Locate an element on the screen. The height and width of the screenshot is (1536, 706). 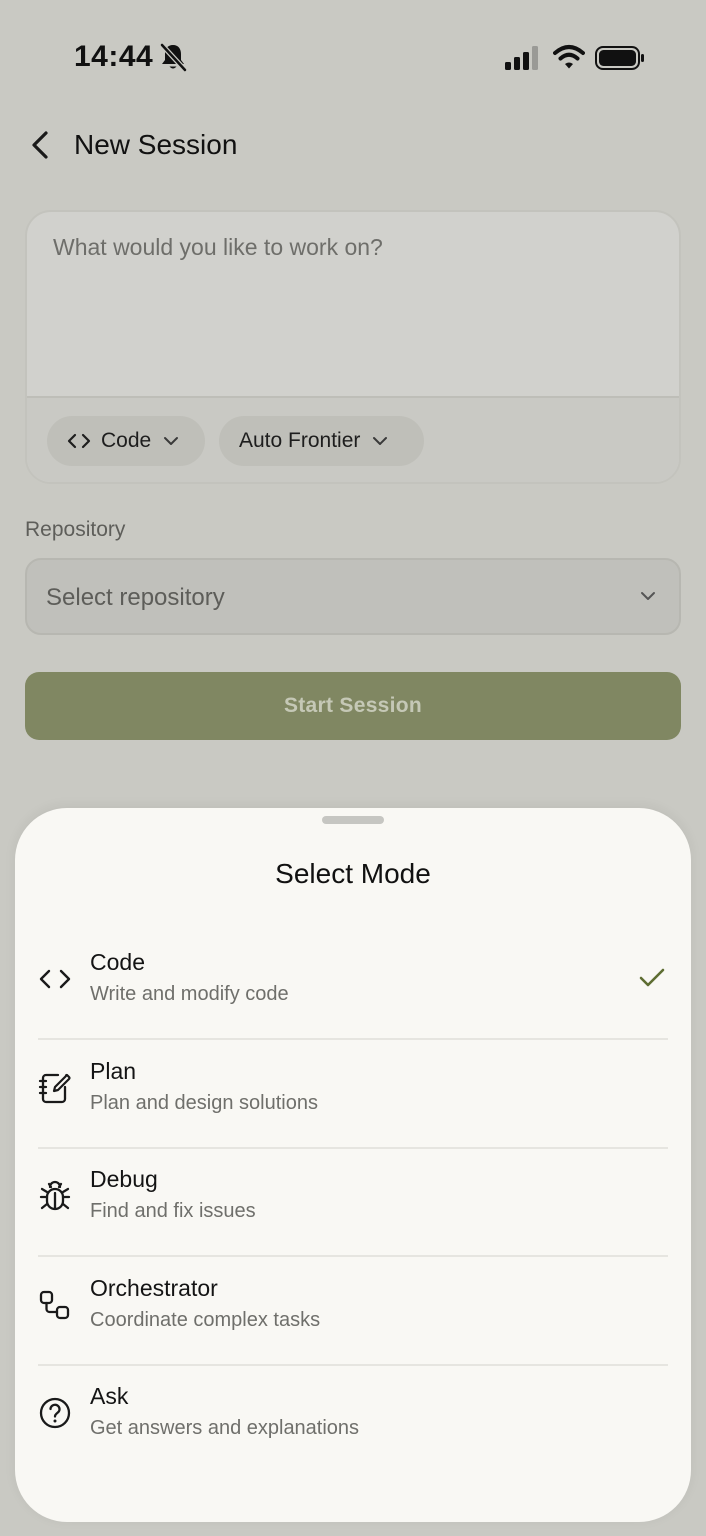
mode-description: Get answers and explanations is located at coordinates (225, 1428).